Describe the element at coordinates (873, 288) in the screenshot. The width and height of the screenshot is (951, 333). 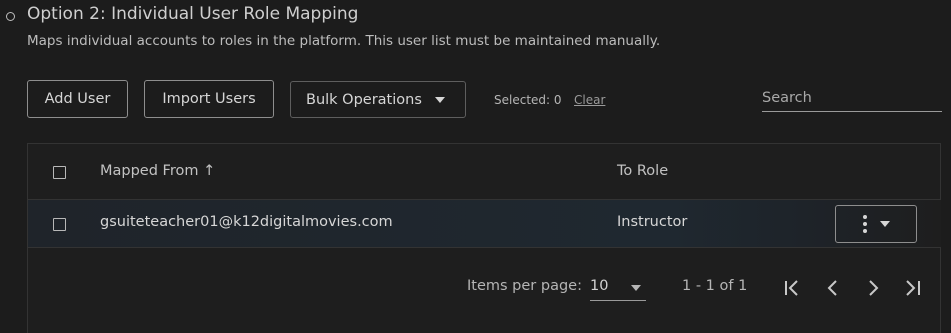
I see `next-page-icon` at that location.